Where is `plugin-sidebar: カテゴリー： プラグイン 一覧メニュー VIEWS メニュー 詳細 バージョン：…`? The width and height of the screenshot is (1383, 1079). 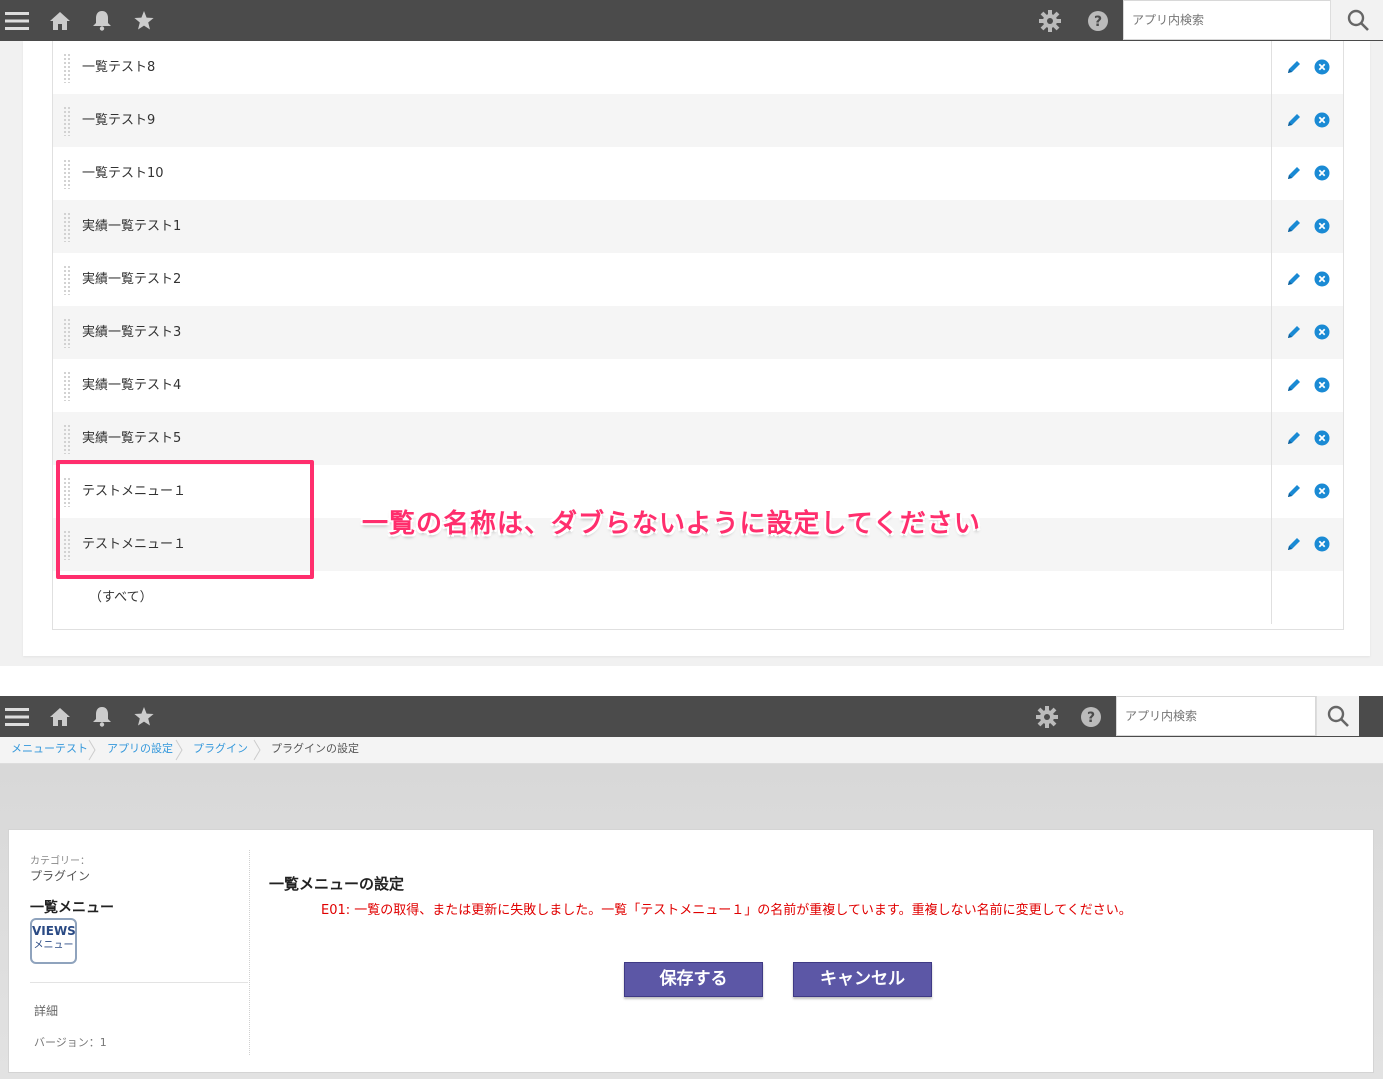 plugin-sidebar: カテゴリー： プラグイン 一覧メニュー VIEWS メニュー 詳細 バージョン：… is located at coordinates (129, 952).